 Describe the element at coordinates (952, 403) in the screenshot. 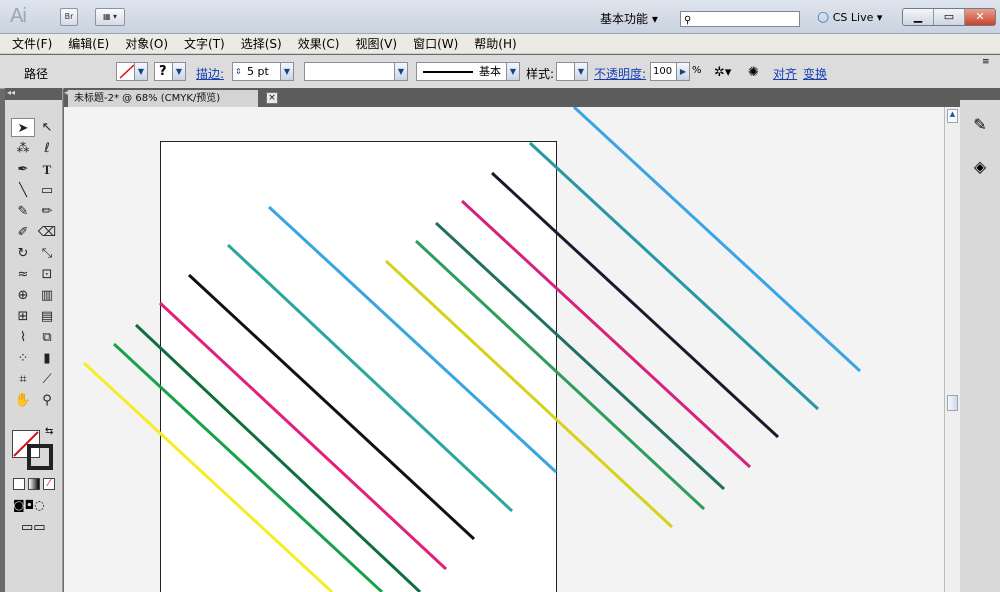

I see `scroll-thumb` at that location.